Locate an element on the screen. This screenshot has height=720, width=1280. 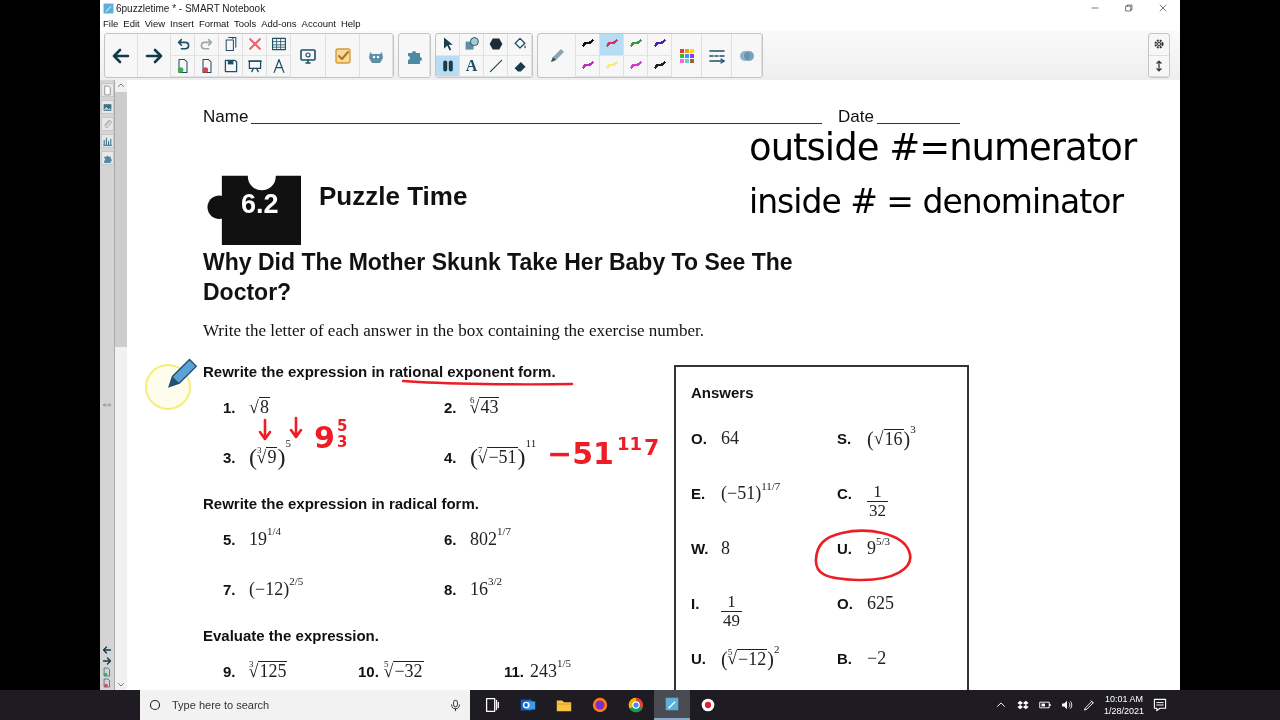
menu-item: File is located at coordinates (111, 23).